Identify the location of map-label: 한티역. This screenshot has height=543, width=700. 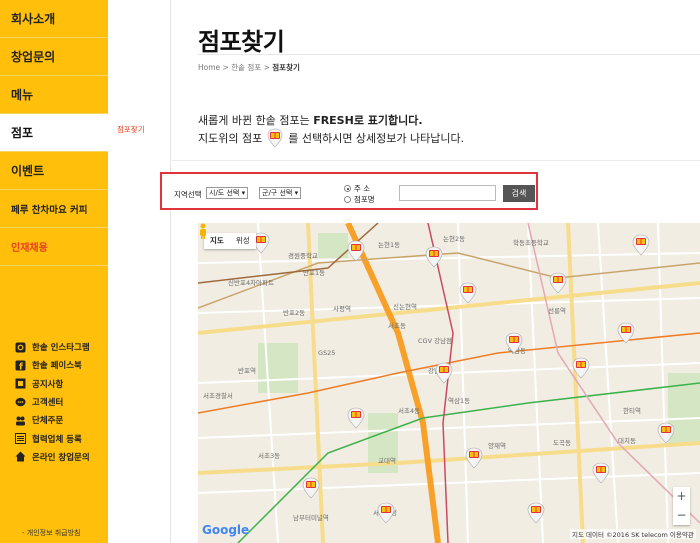
(632, 410).